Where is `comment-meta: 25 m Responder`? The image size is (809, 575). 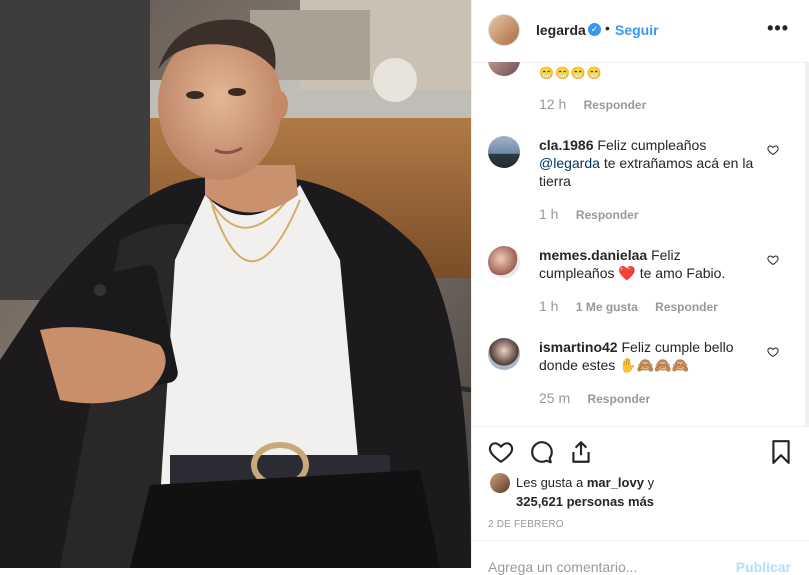
comment-meta: 25 m Responder is located at coordinates (601, 398).